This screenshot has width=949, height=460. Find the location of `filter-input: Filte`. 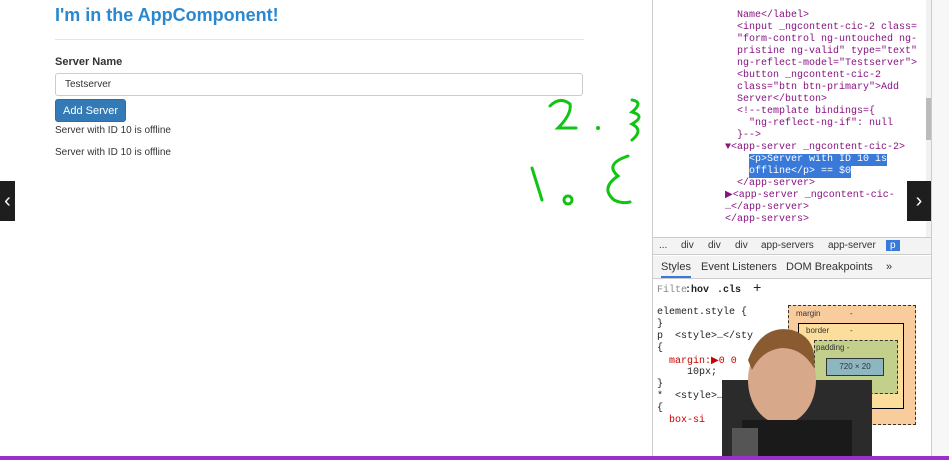

filter-input: Filte is located at coordinates (672, 290).